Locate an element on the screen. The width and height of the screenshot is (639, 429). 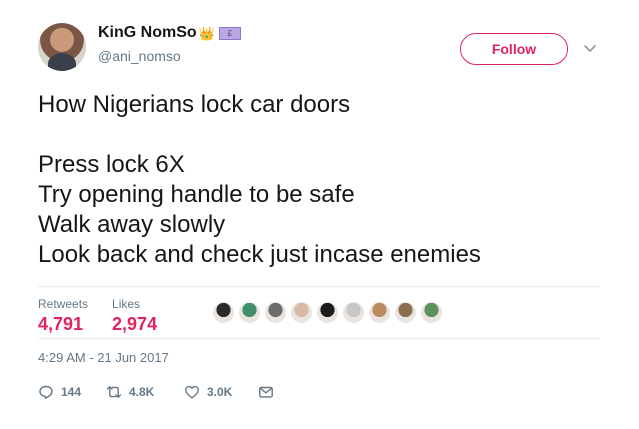
reply-count: 144 is located at coordinates (71, 392).